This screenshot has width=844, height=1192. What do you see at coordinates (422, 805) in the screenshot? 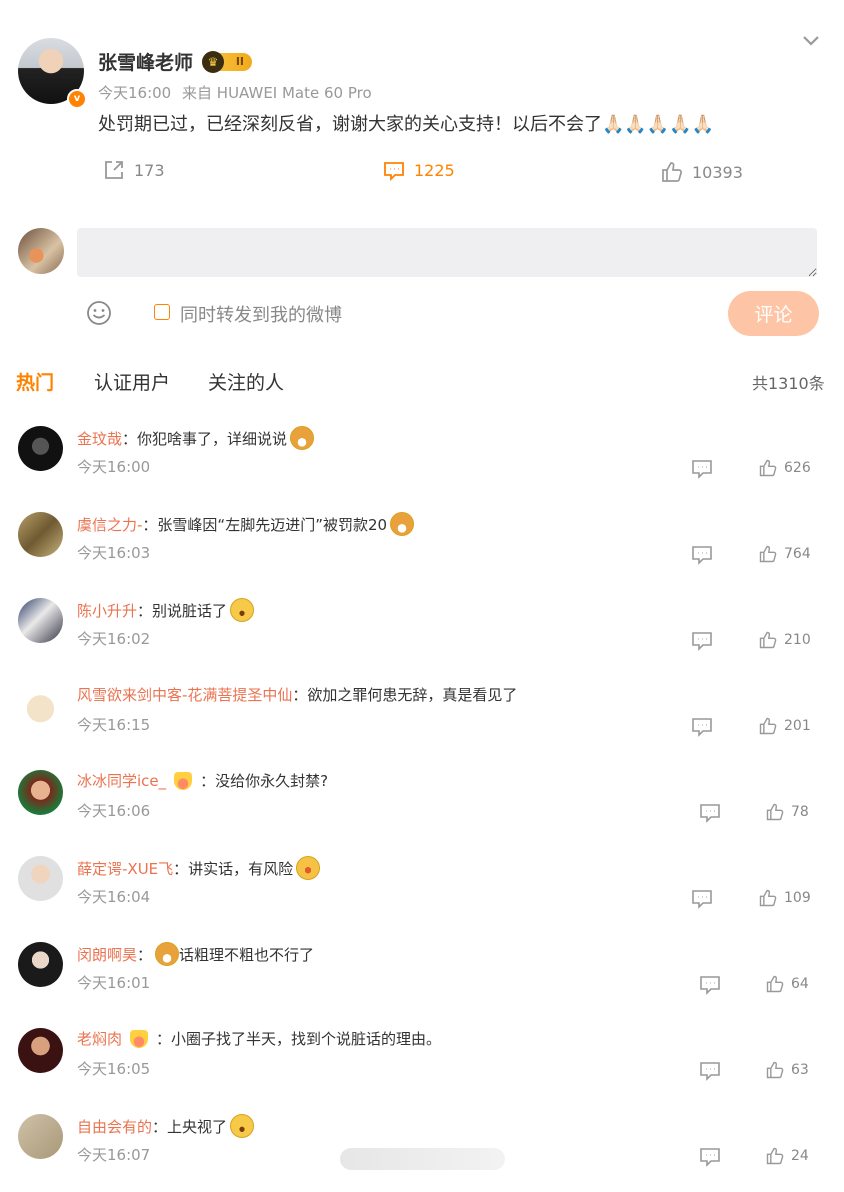
I see `comment-item: 冰冰同学ice_ ：没给你永久封禁? 今天16:06 78` at bounding box center [422, 805].